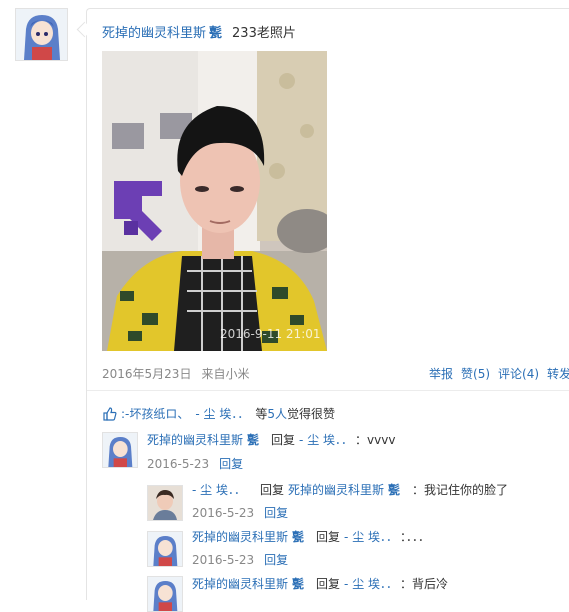 This screenshot has width=569, height=612. I want to click on likes-line: :-坏孩纸ロ、 - 尘 埃．． 等5人觉得很赞, so click(219, 414).